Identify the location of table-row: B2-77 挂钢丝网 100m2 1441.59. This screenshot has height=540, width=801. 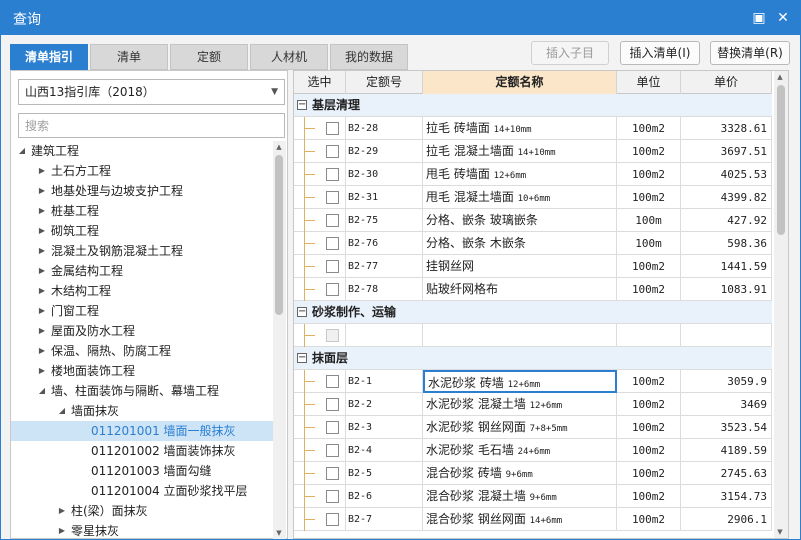
(533, 266).